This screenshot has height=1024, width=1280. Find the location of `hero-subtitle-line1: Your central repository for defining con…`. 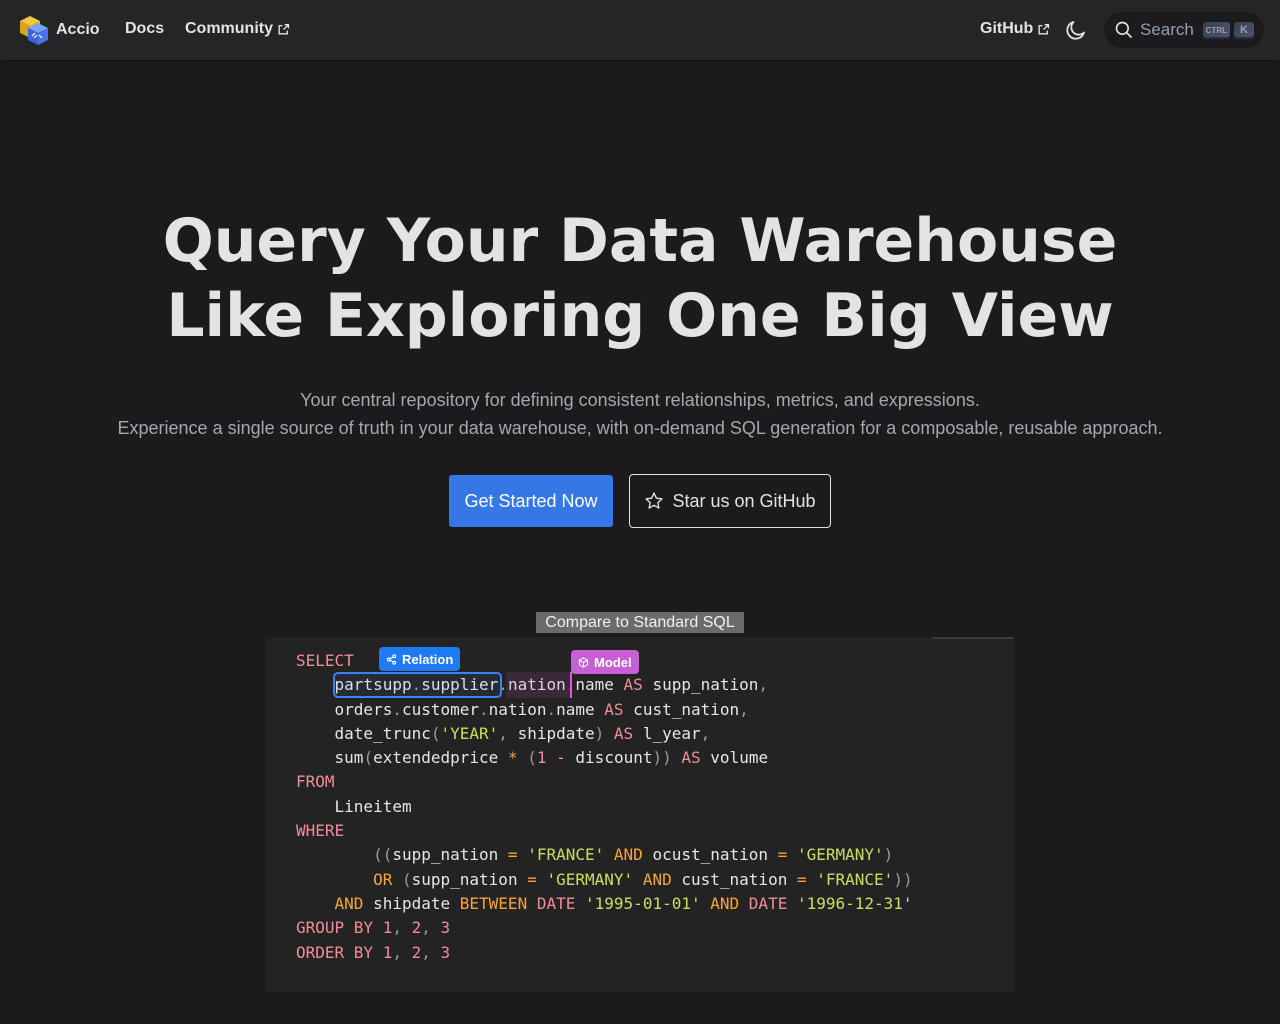

hero-subtitle-line1: Your central repository for defining con… is located at coordinates (640, 400).